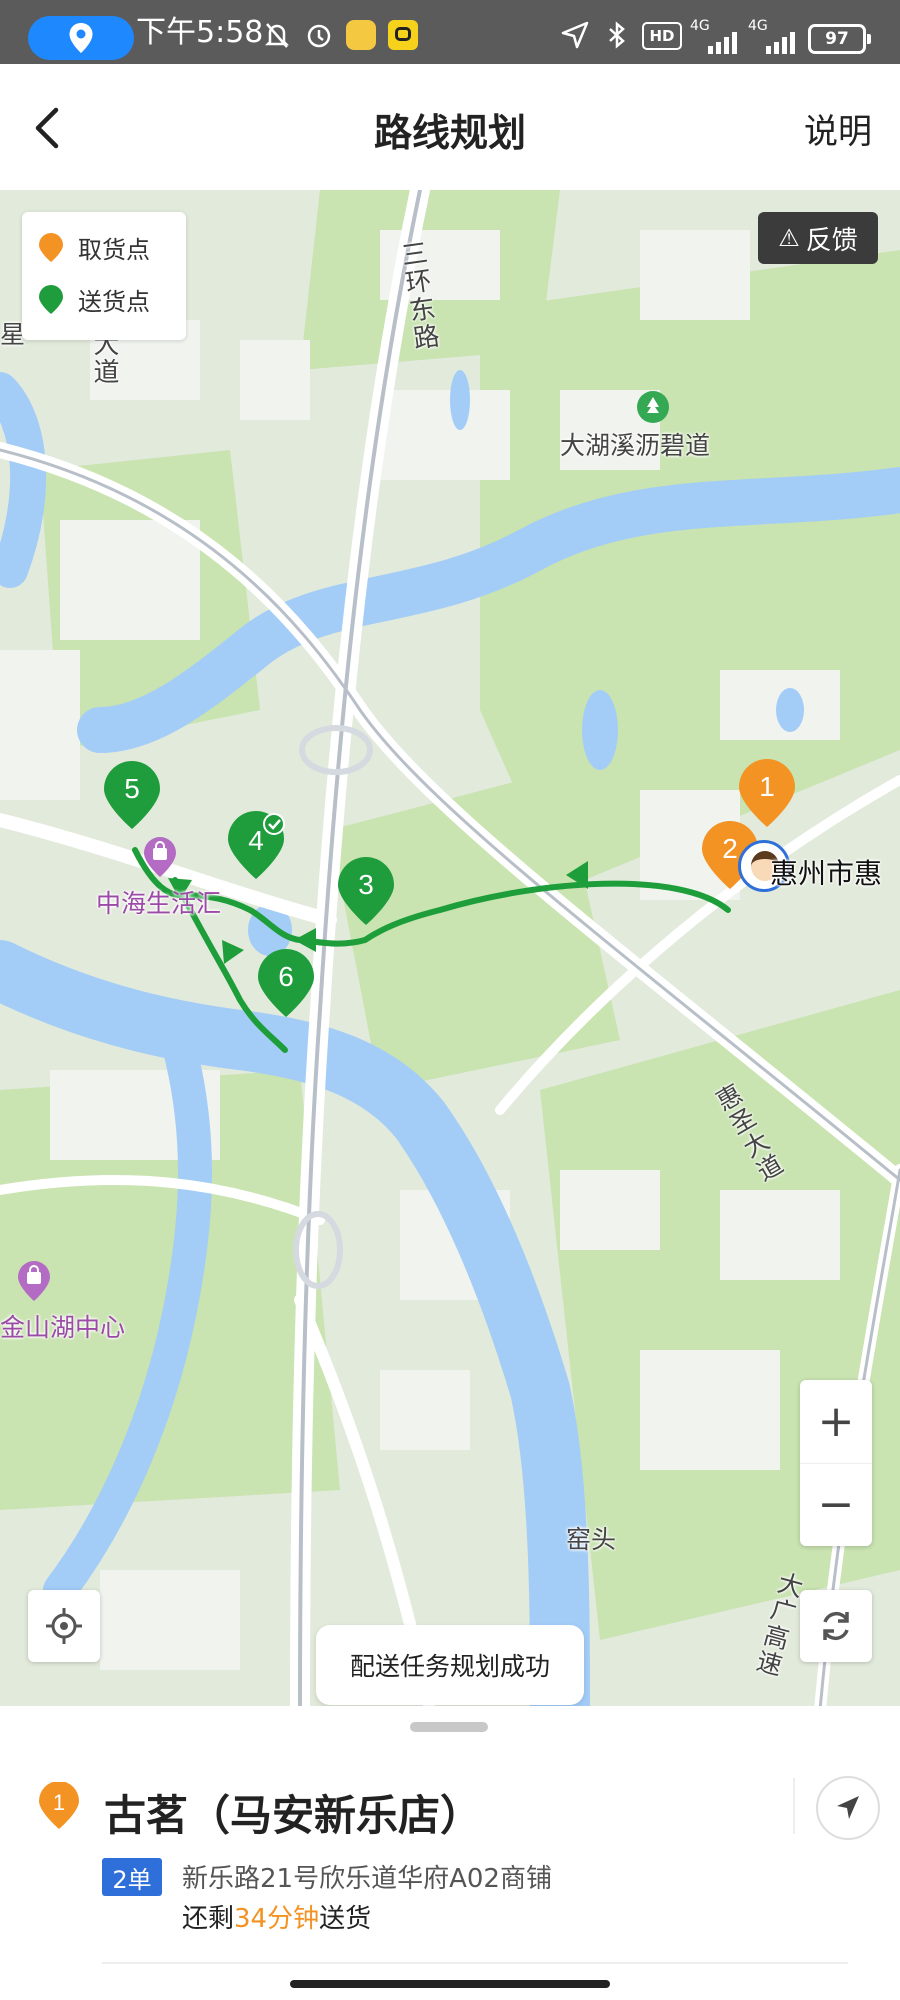  What do you see at coordinates (132, 1877) in the screenshot?
I see `order-count-badge: 2单` at bounding box center [132, 1877].